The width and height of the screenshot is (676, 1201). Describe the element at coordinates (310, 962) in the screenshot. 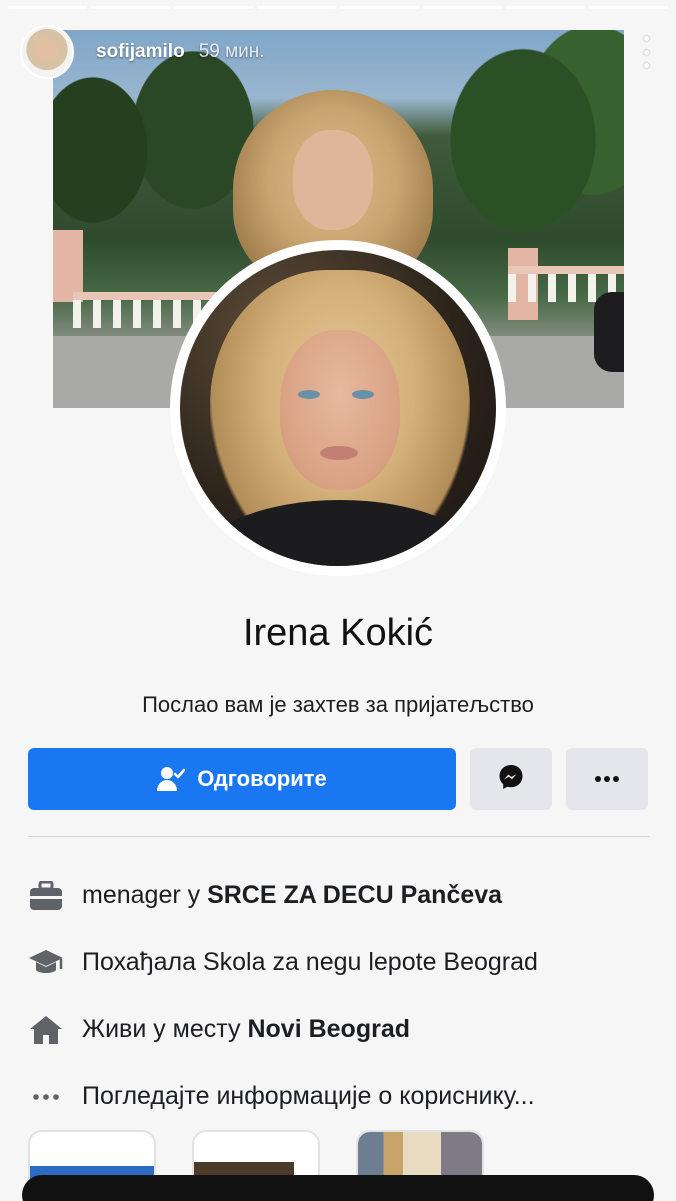

I see `info-education-text: Похађала Skola za negu lepote Beograd` at that location.